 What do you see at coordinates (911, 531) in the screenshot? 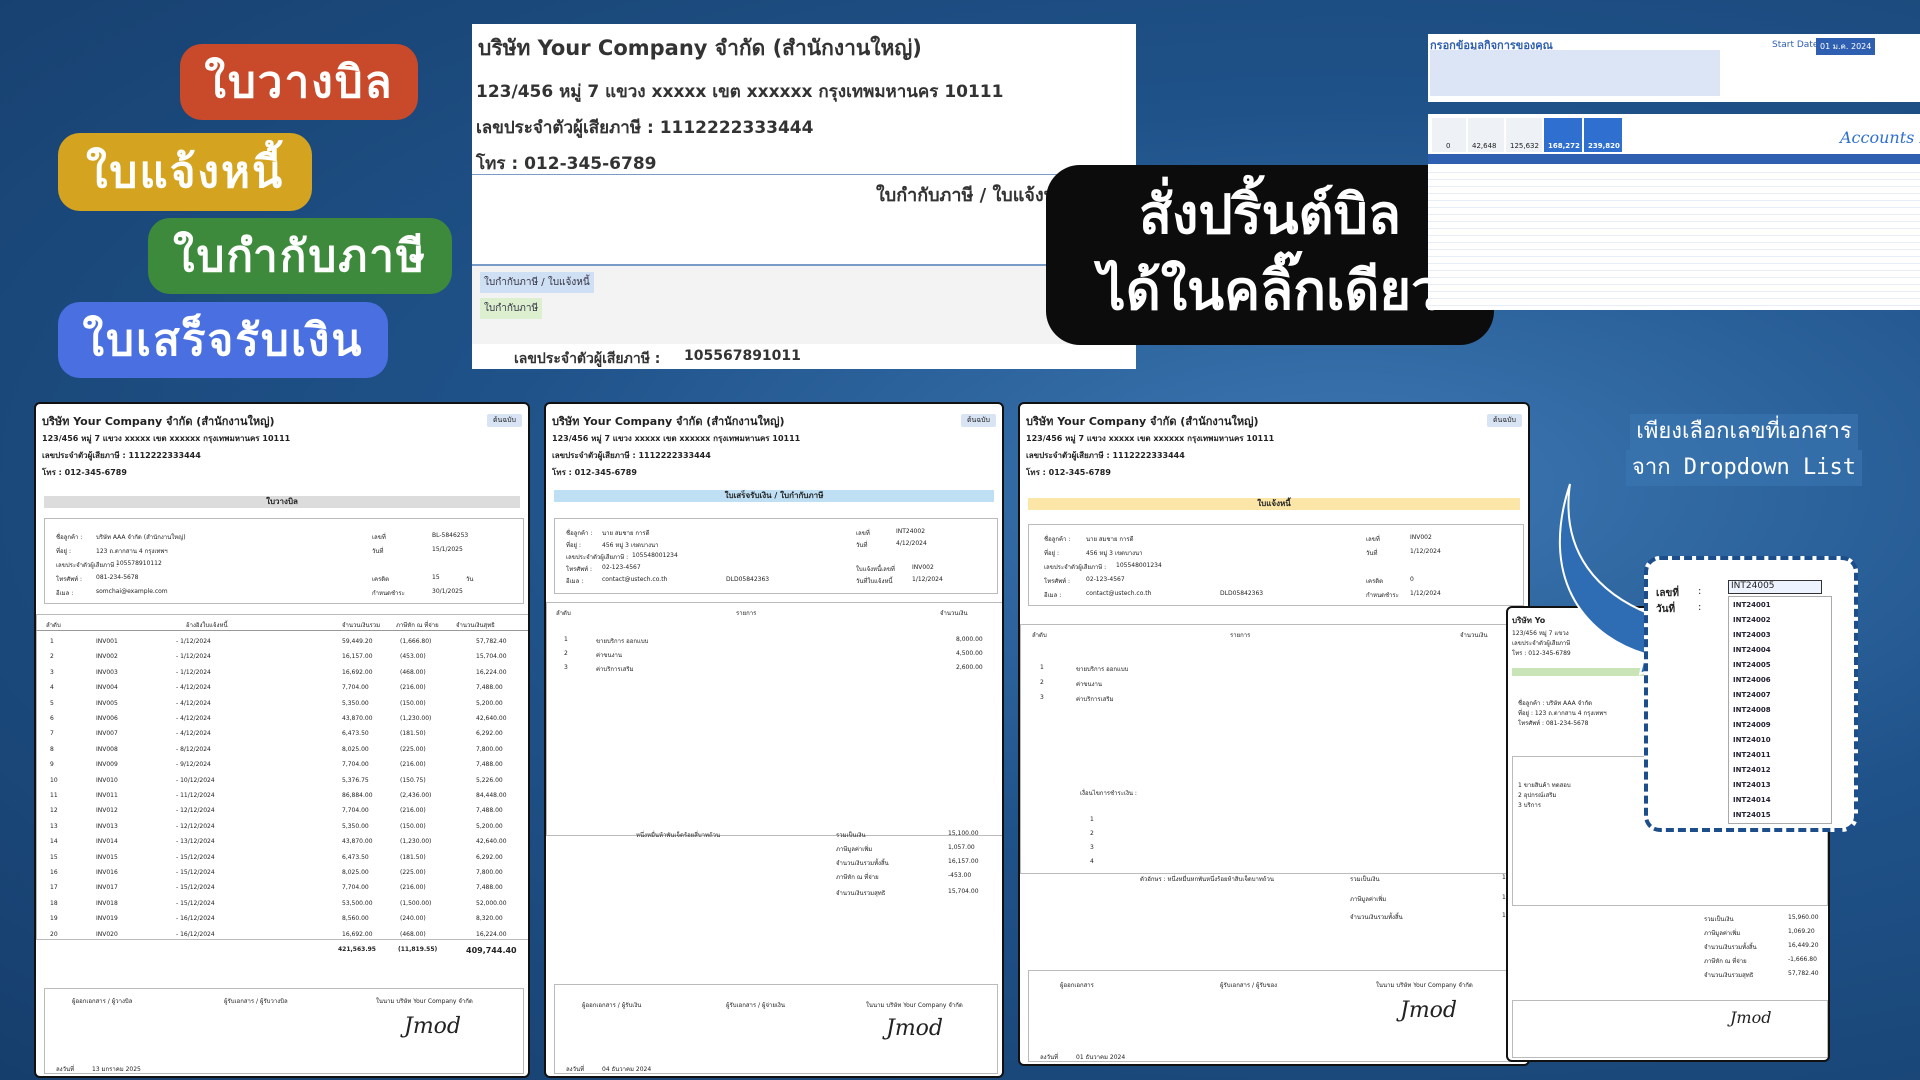
I see `doc-number: INT24002` at bounding box center [911, 531].